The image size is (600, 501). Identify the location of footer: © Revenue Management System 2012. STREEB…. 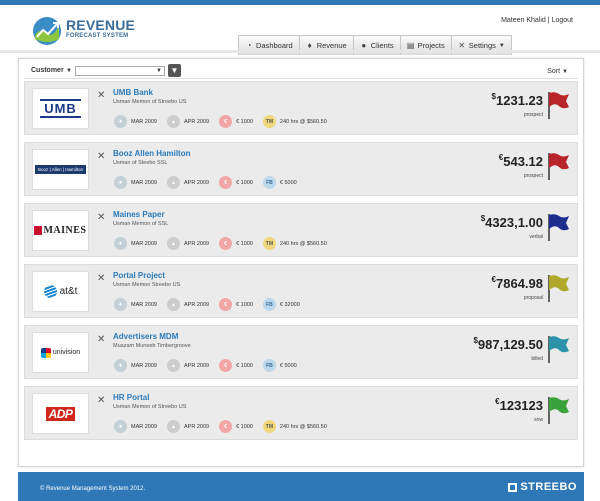
(301, 486).